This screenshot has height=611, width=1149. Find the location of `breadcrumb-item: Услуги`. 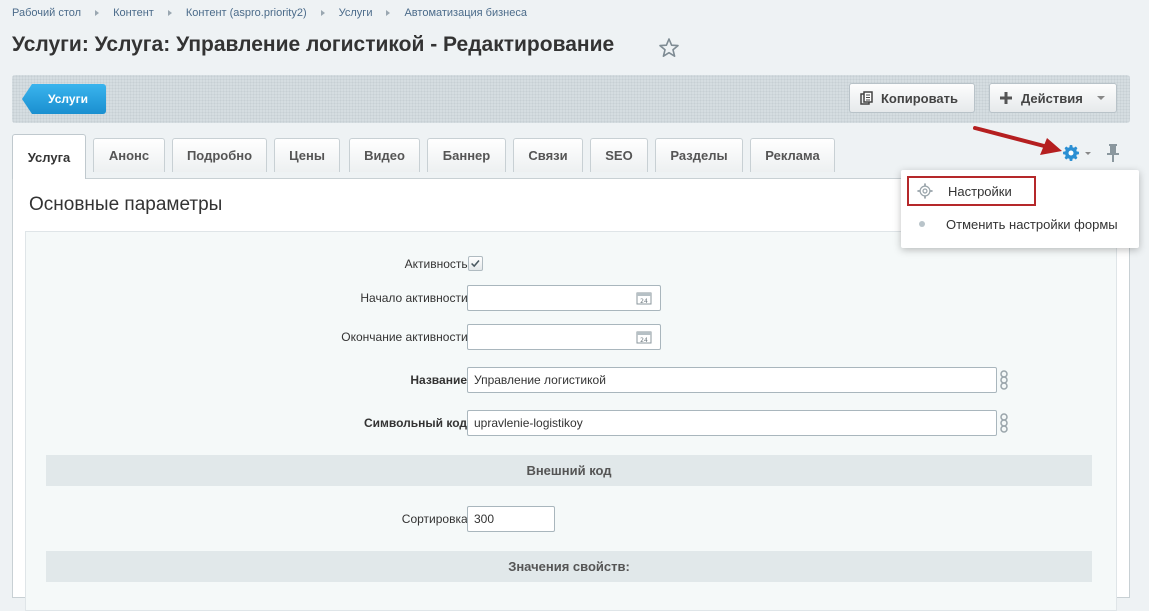

breadcrumb-item: Услуги is located at coordinates (356, 13).